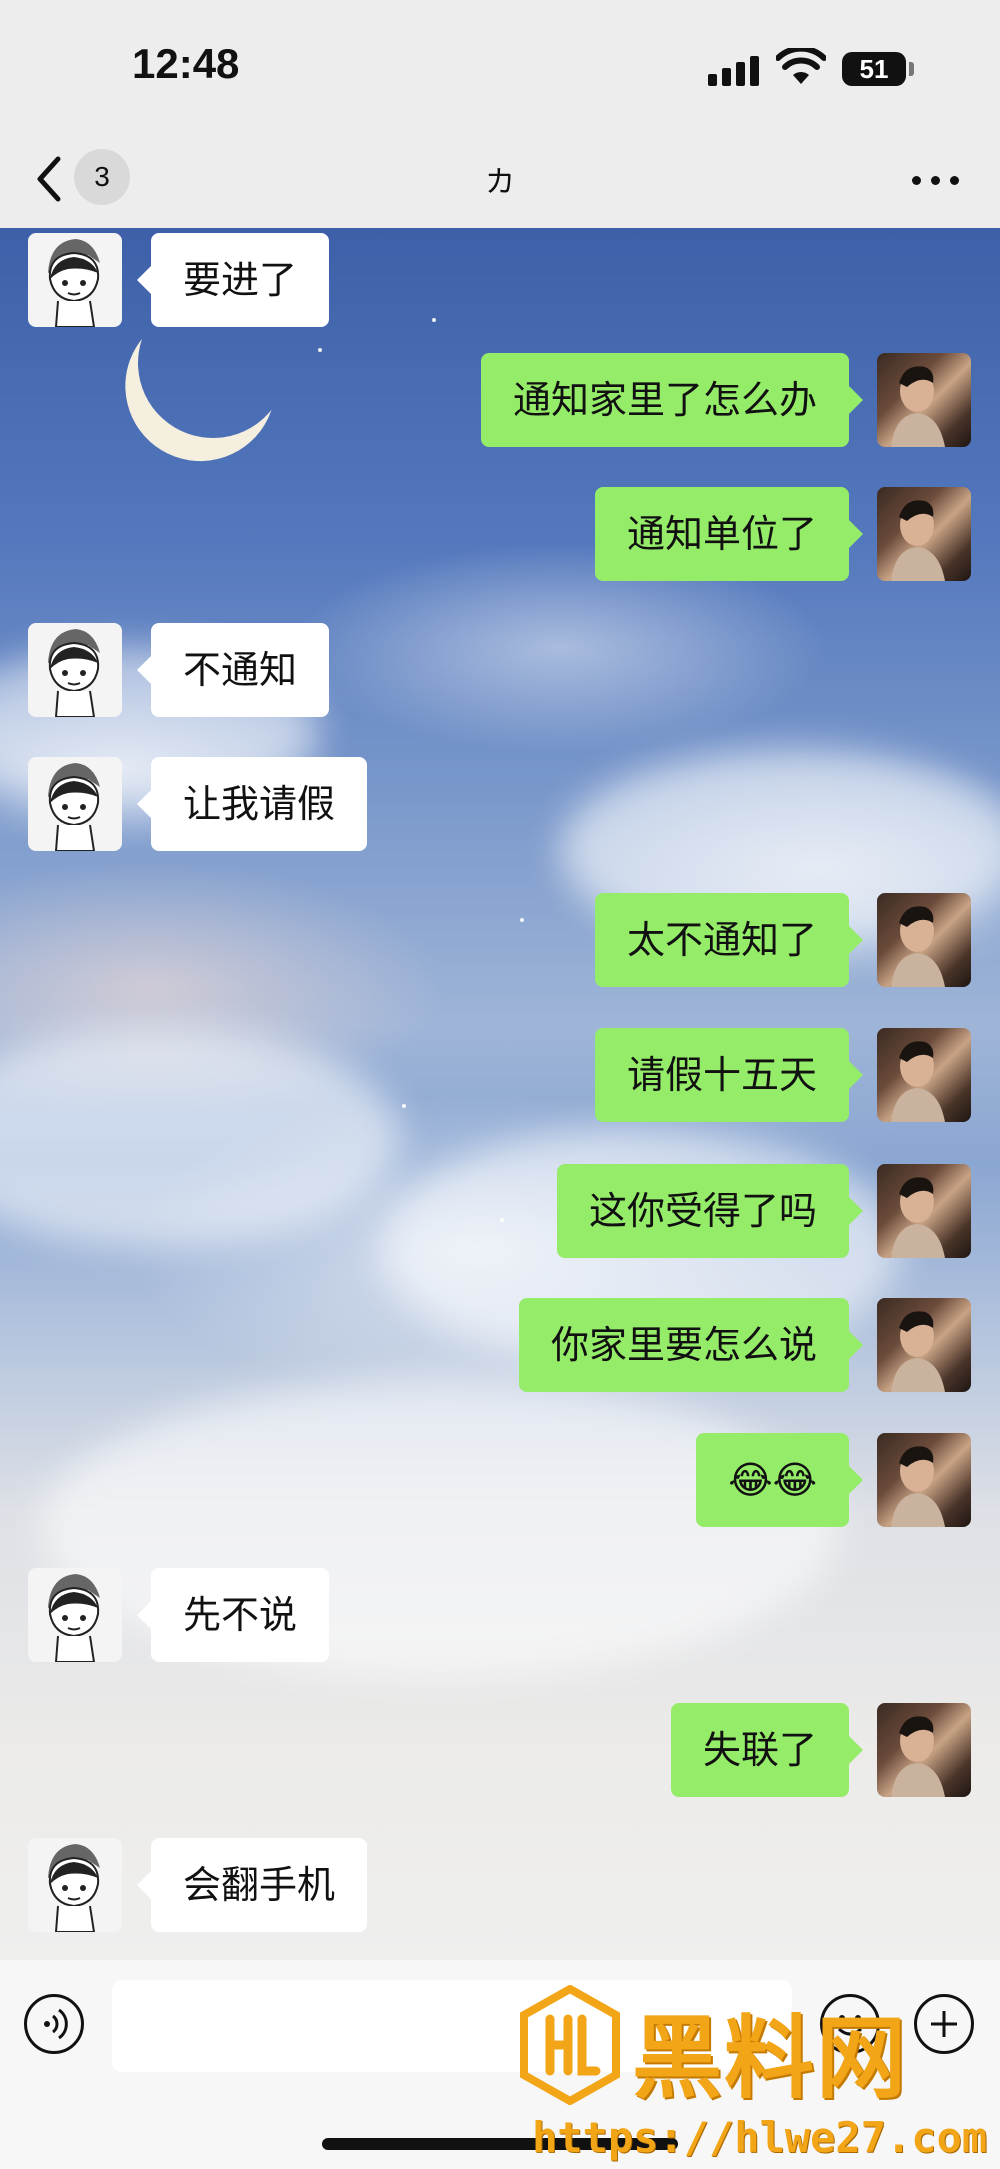 The image size is (1000, 2169). What do you see at coordinates (779, 1480) in the screenshot?
I see `message-bubble: 😂😂` at bounding box center [779, 1480].